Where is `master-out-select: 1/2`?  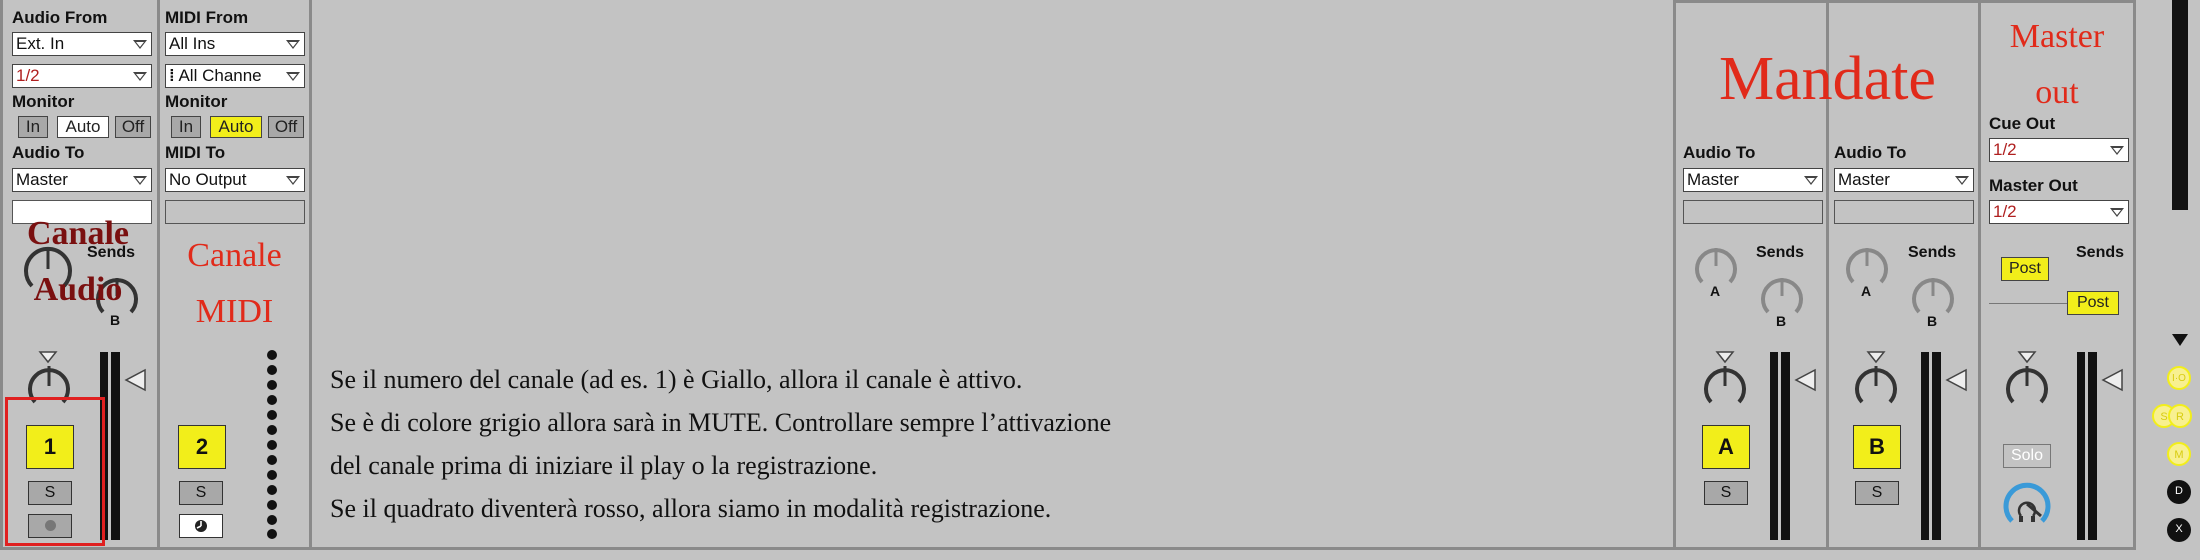
master-out-select: 1/2 is located at coordinates (2059, 212).